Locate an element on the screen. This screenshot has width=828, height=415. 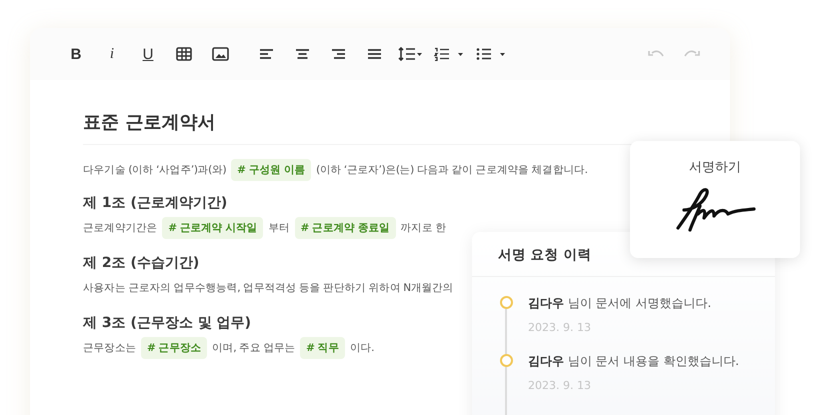
field-tag: # 근로계약 종료일 is located at coordinates (345, 228).